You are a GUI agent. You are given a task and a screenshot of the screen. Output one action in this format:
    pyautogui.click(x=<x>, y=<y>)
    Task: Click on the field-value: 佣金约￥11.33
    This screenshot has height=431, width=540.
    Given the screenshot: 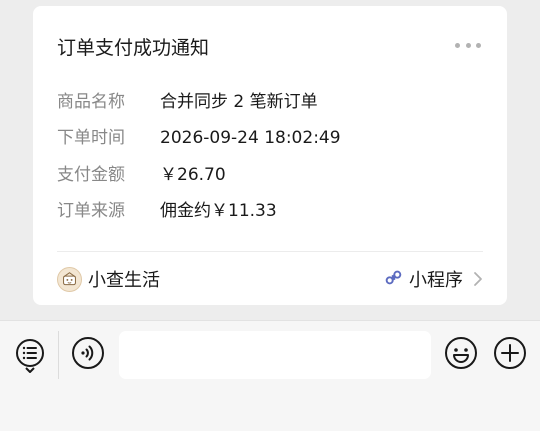 What is the action you would take?
    pyautogui.click(x=218, y=211)
    